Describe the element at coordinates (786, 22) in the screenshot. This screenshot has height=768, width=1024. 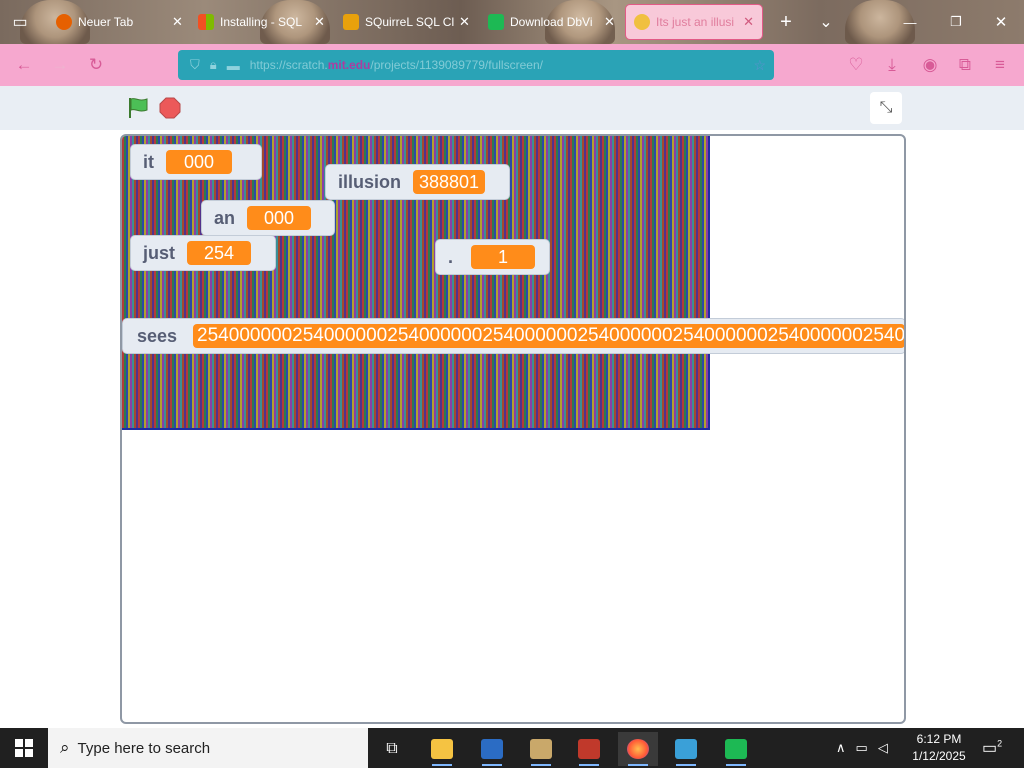
I see `new-tab-button: +` at that location.